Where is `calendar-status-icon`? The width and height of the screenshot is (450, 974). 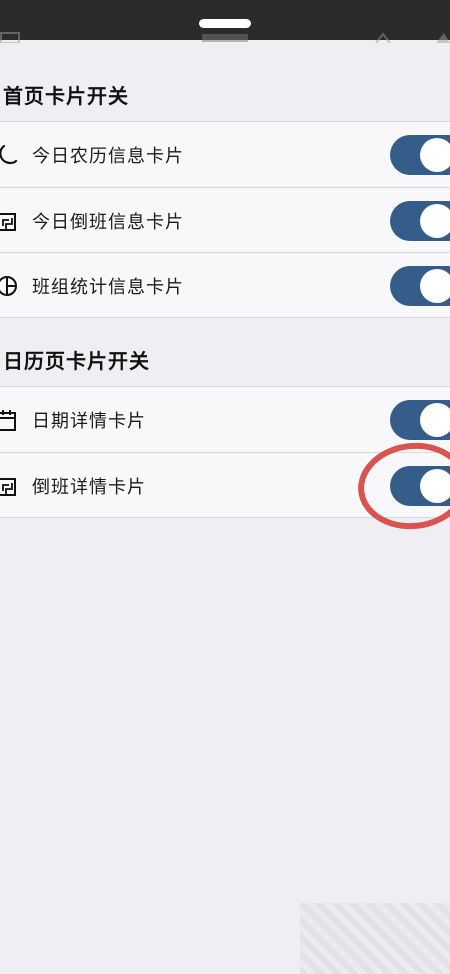
calendar-status-icon is located at coordinates (11, 36).